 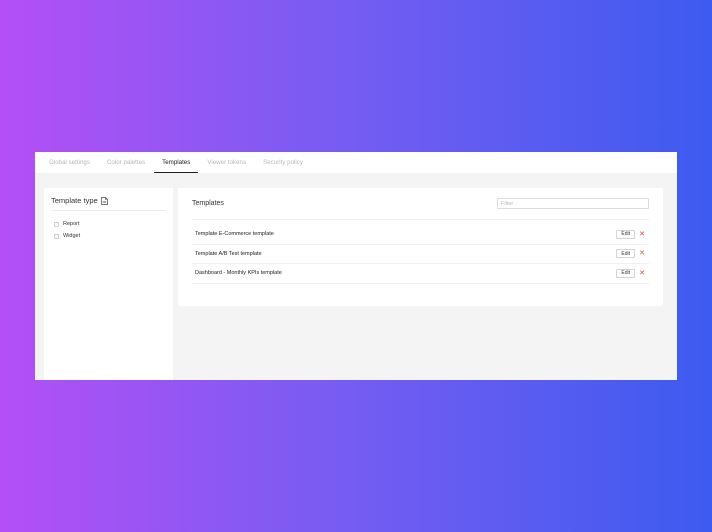 I want to click on option-report-label: Report, so click(x=71, y=224).